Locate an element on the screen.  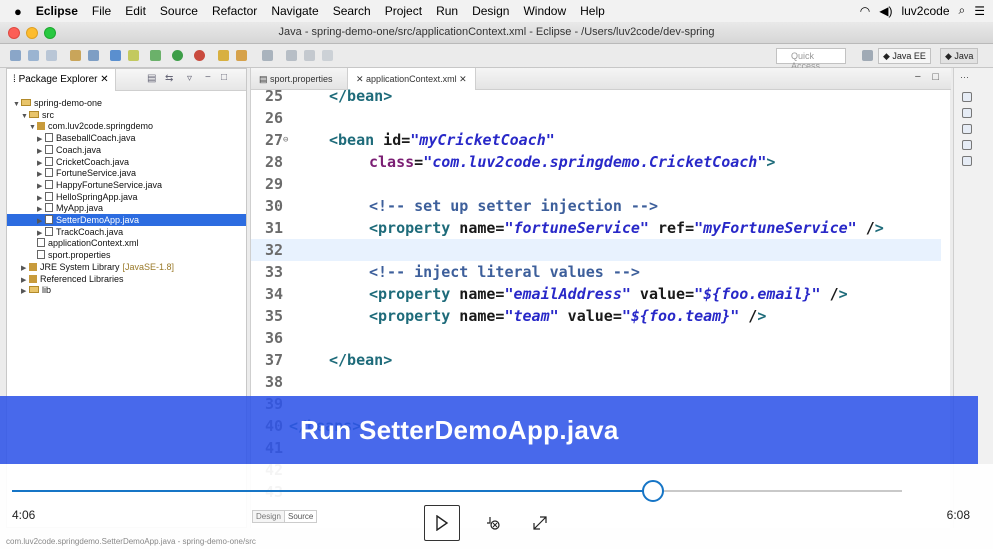
menu-file: File is located at coordinates (101, 11).